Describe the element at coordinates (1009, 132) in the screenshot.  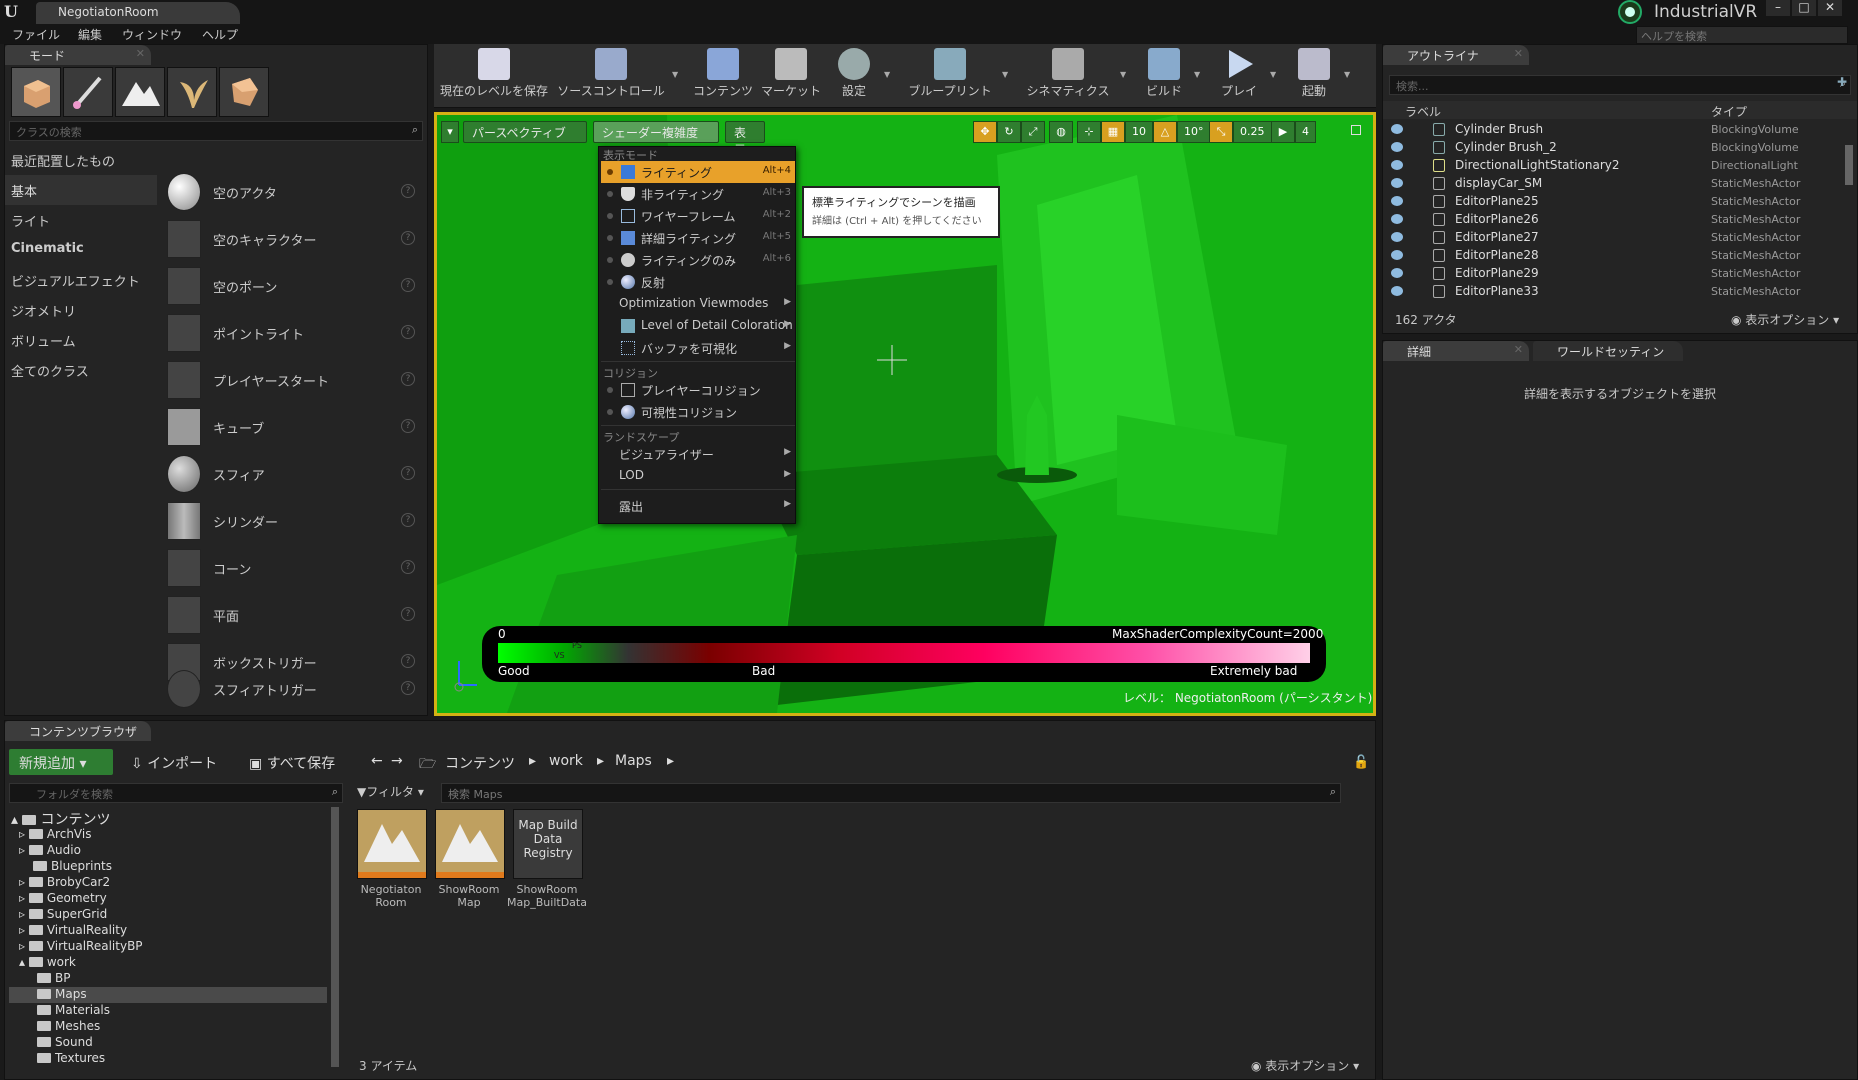
I see `rotate-icon: ↻` at that location.